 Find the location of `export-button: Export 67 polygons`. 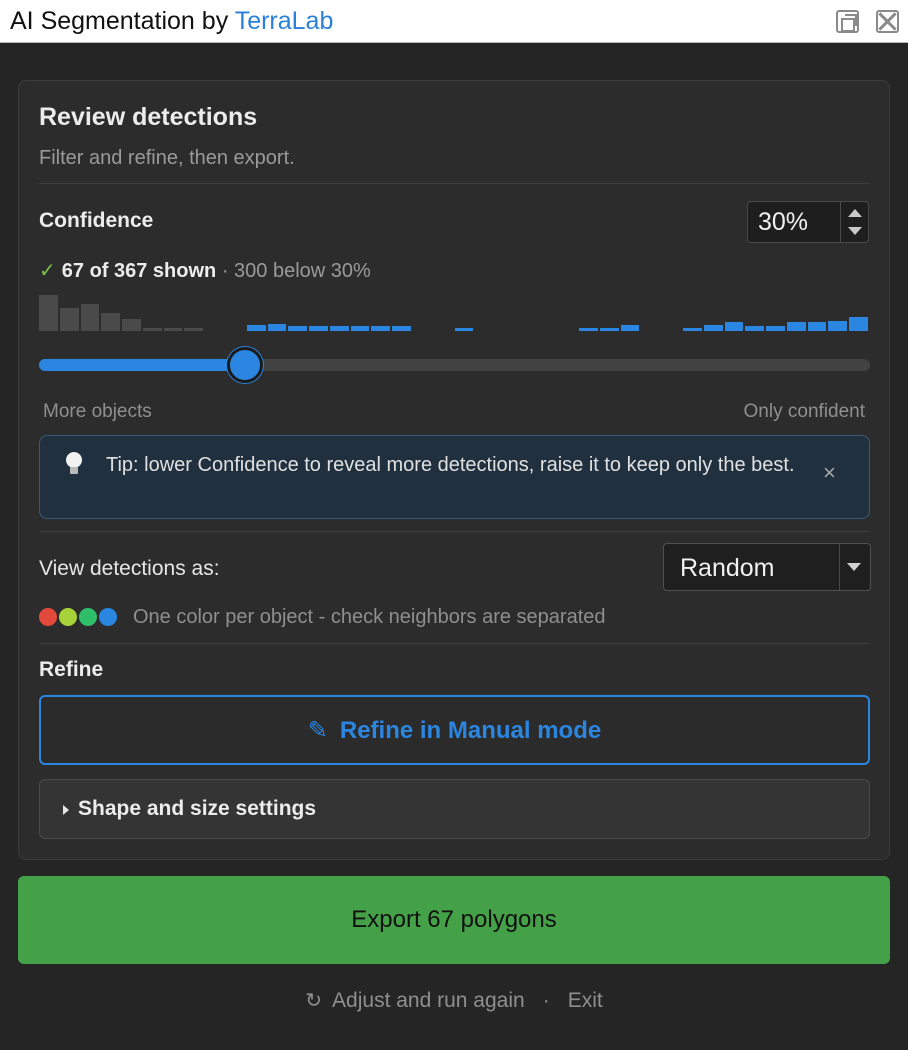

export-button: Export 67 polygons is located at coordinates (454, 920).